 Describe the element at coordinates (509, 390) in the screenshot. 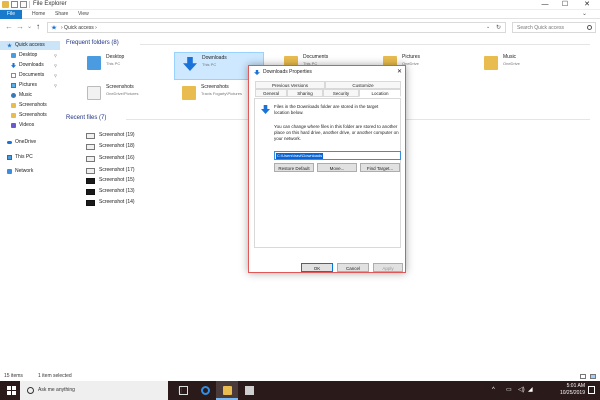

I see `battery-icon: ▭` at that location.